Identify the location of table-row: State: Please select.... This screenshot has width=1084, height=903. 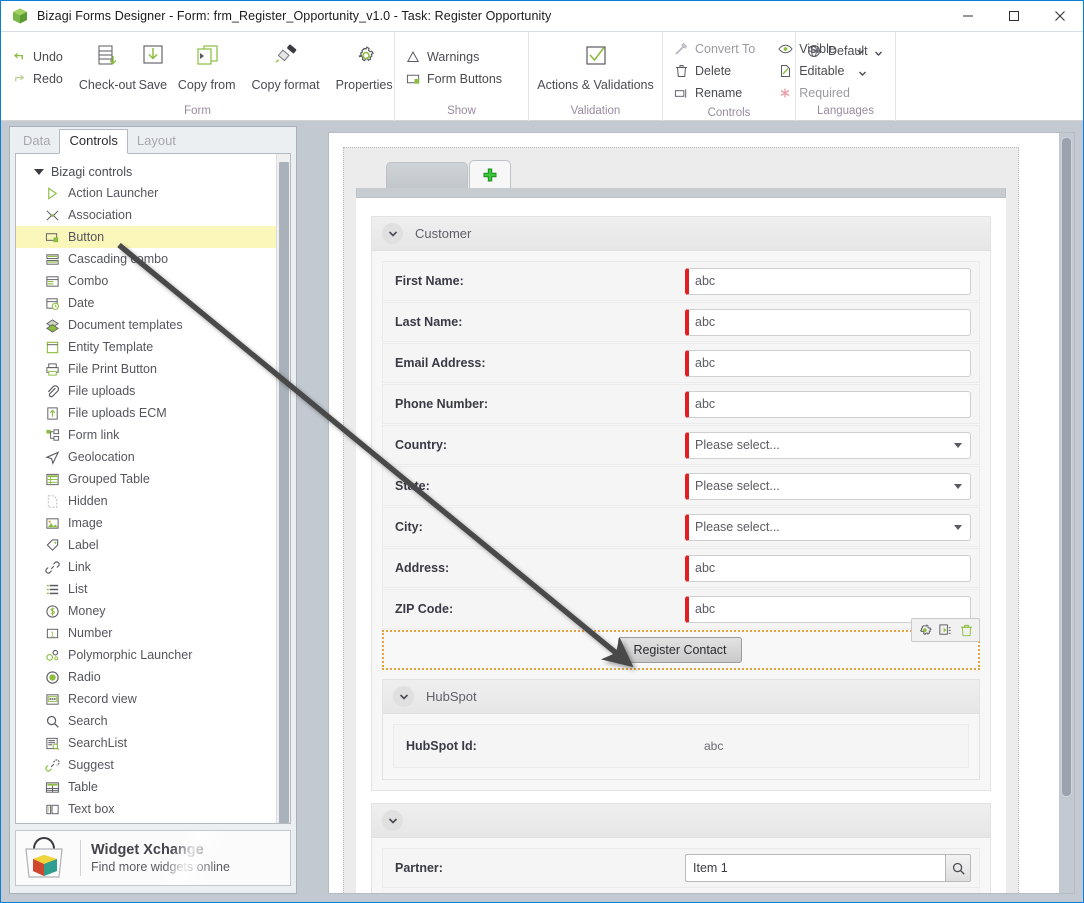
(681, 486).